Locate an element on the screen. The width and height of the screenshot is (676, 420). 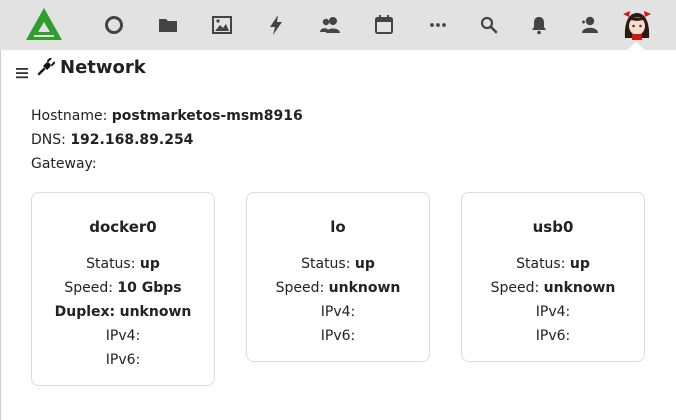
more-icon is located at coordinates (438, 25).